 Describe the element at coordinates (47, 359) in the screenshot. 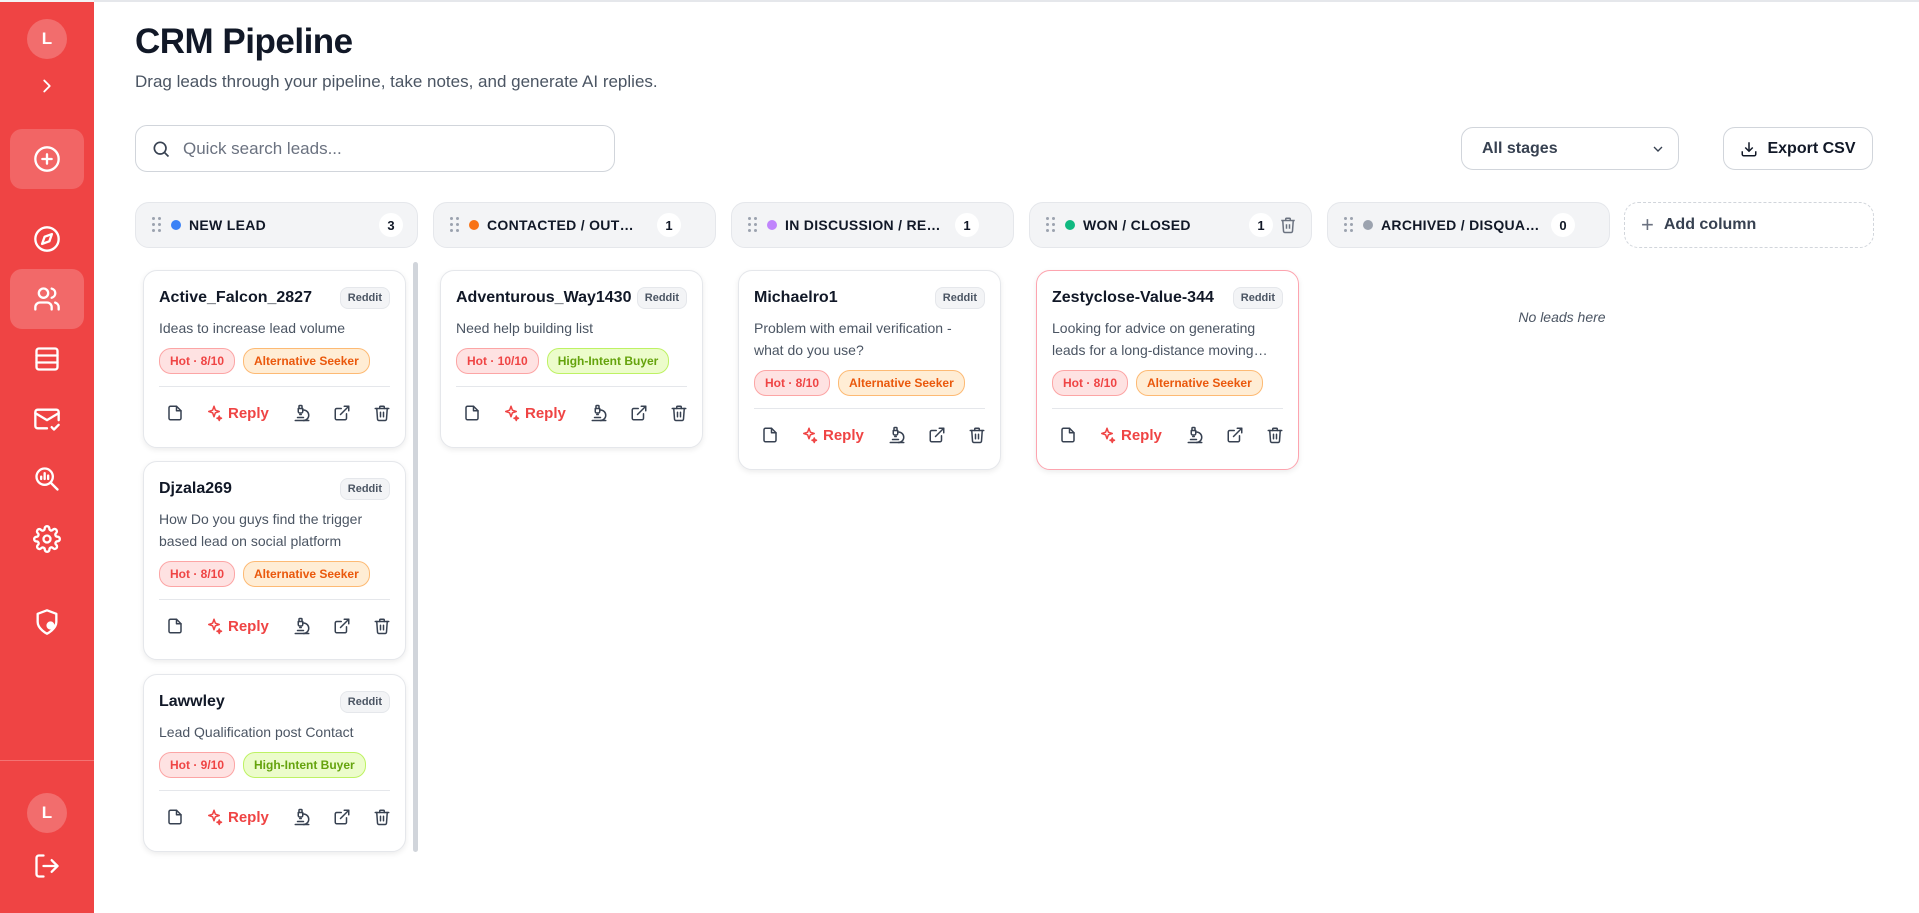

I see `table-icon` at that location.